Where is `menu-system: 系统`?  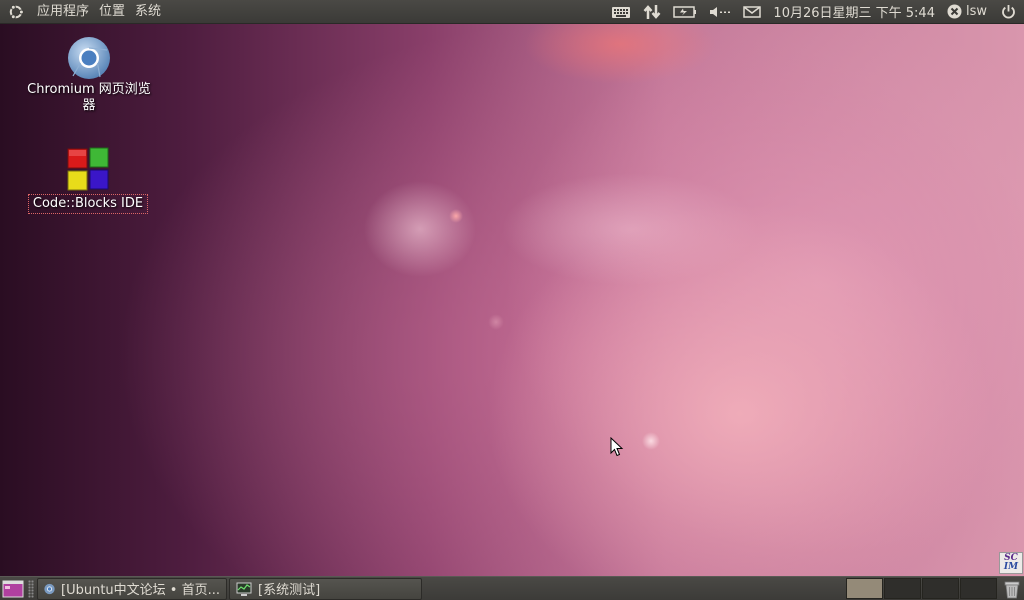 menu-system: 系统 is located at coordinates (148, 12).